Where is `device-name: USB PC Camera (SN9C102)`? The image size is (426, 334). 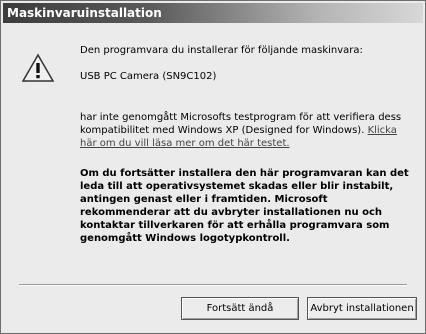
device-name: USB PC Camera (SN9C102) is located at coordinates (148, 76).